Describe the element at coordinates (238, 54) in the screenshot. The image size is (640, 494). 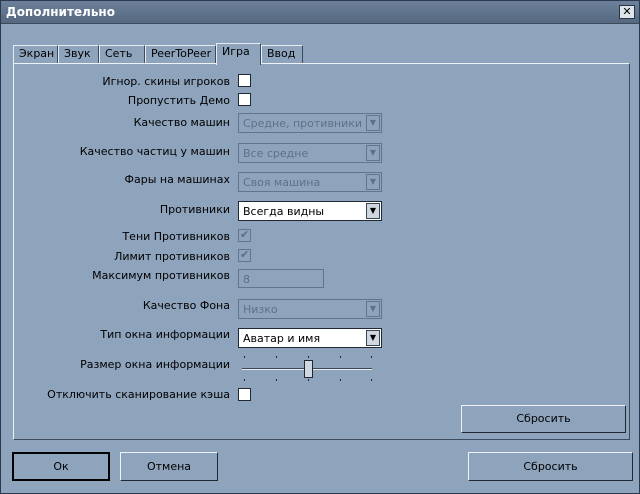
I see `tab-game: Игра` at that location.